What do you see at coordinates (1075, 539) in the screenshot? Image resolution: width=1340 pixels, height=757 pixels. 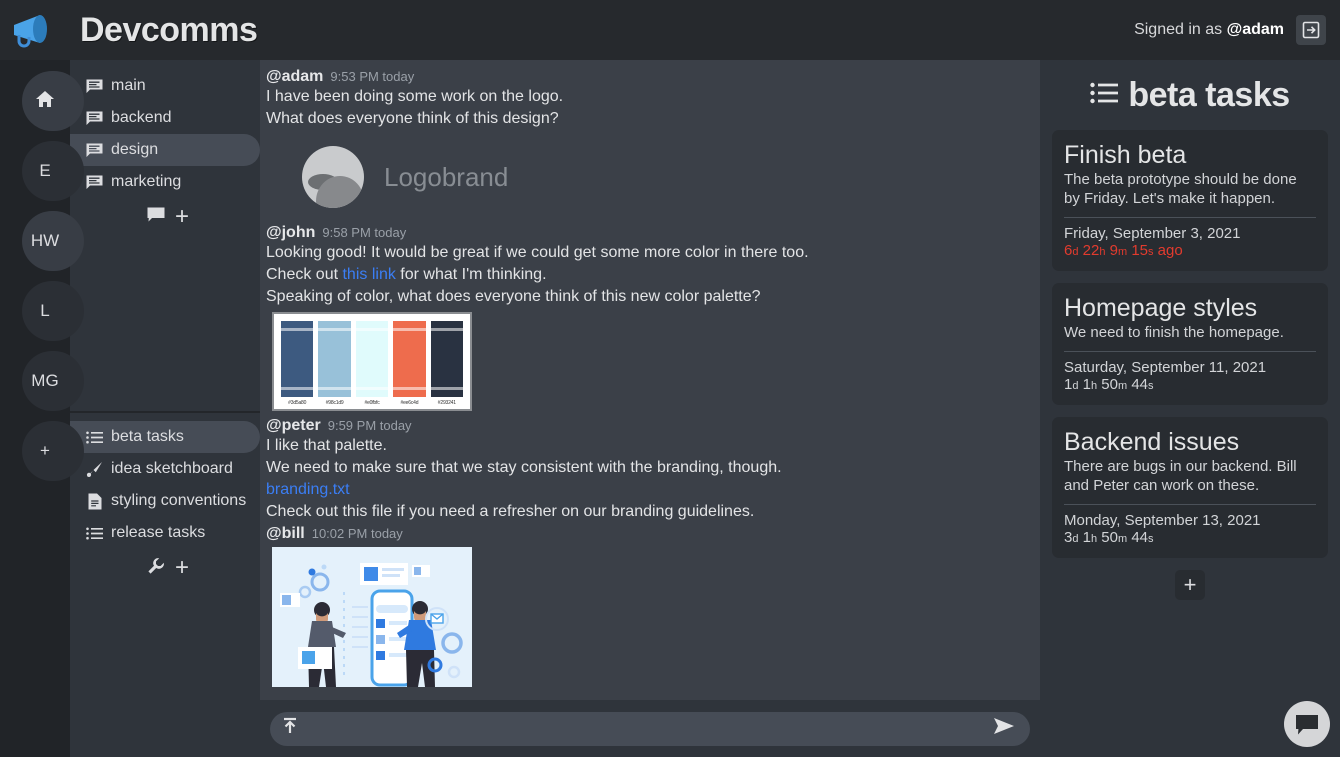 I see `countdown-days-unit: d` at bounding box center [1075, 539].